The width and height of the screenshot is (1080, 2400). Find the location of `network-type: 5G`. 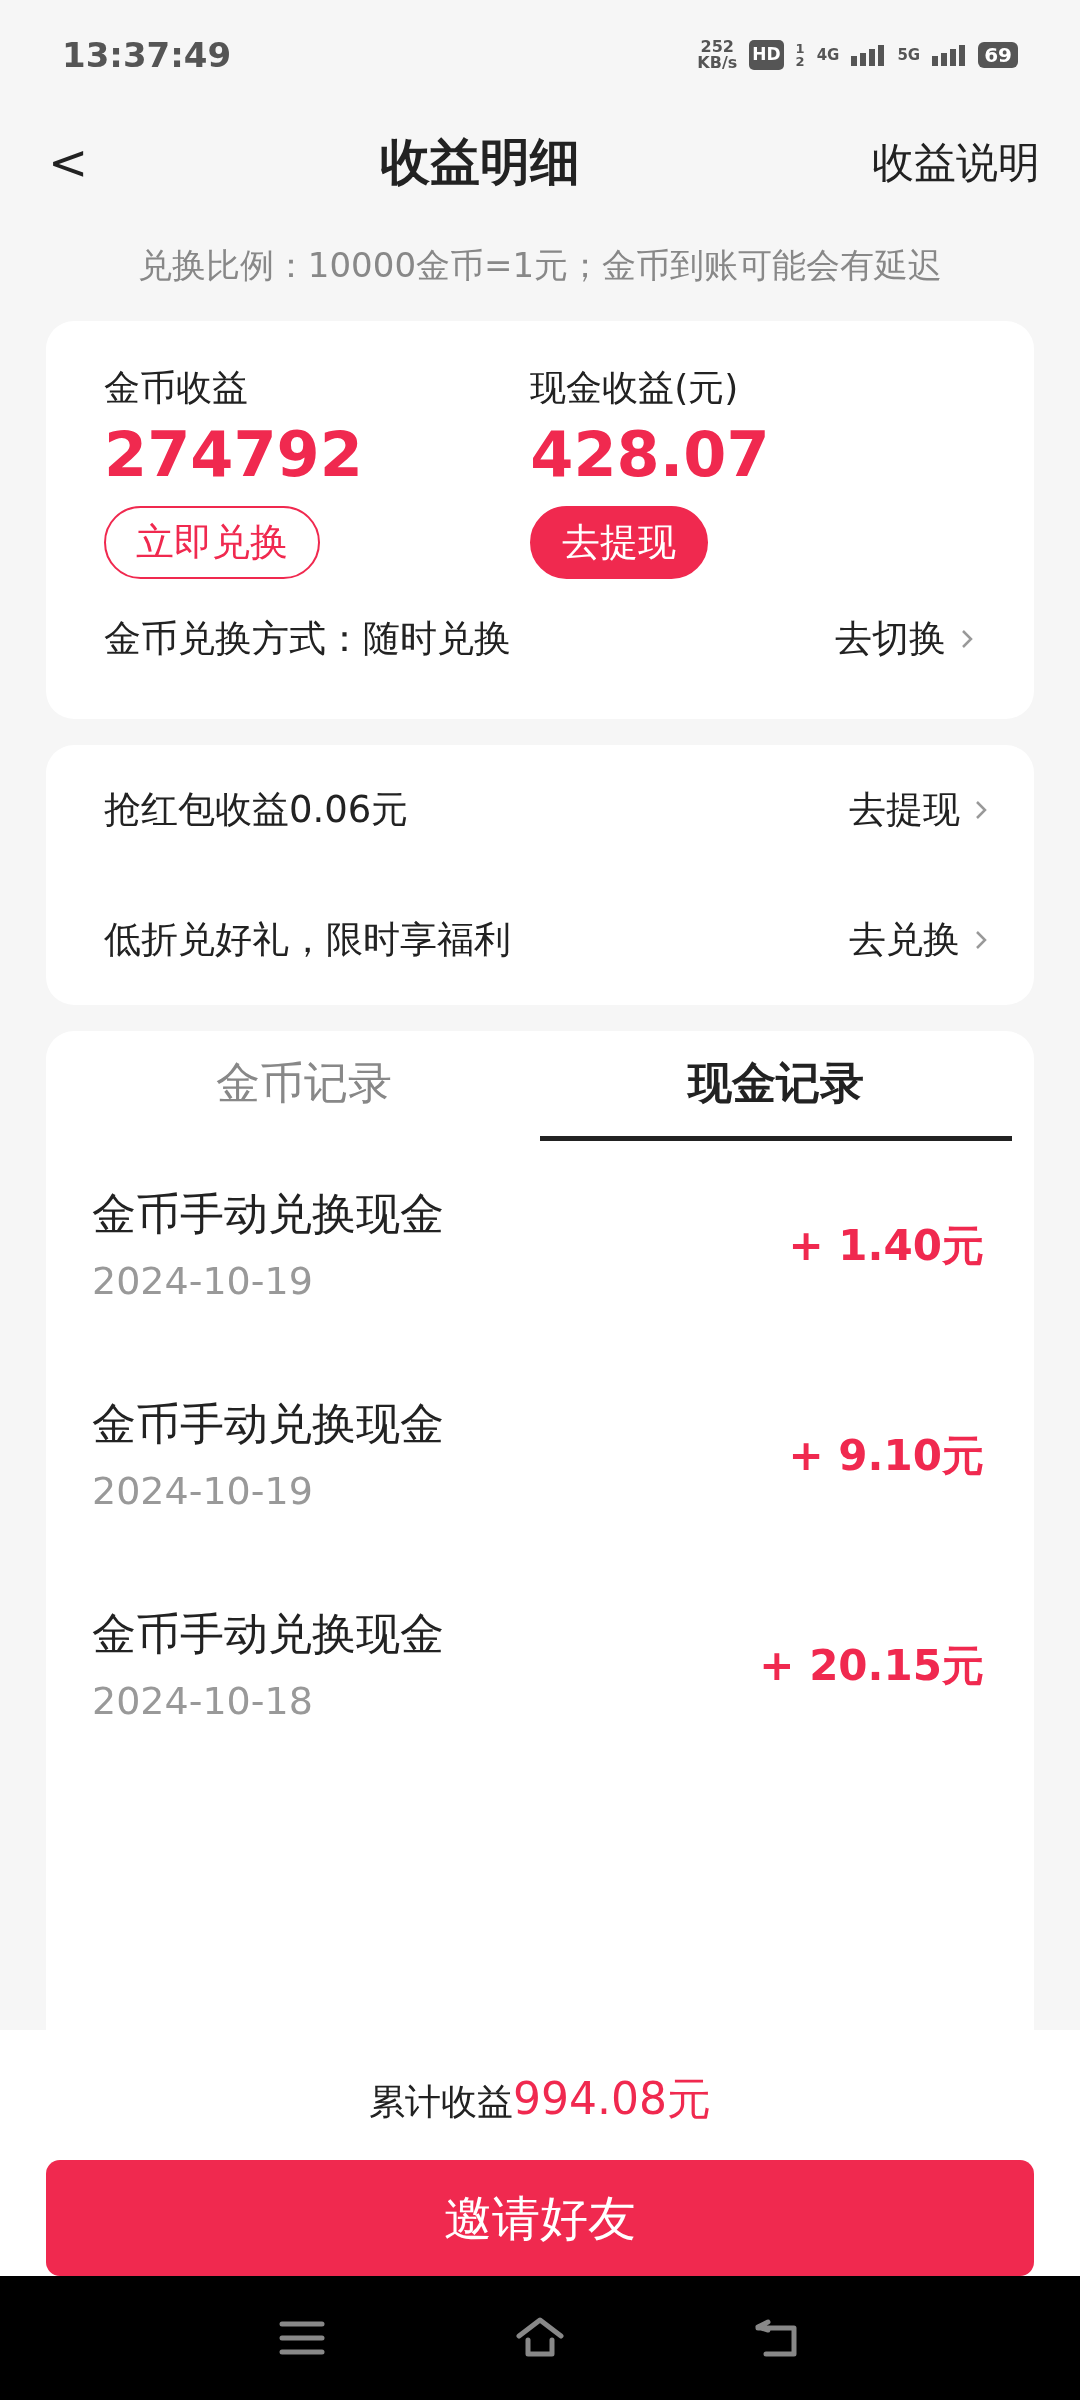

network-type: 5G is located at coordinates (909, 55).